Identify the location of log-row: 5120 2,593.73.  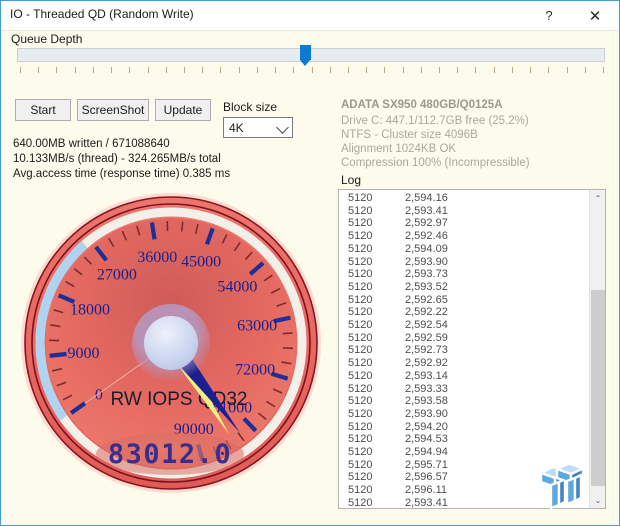
(464, 274).